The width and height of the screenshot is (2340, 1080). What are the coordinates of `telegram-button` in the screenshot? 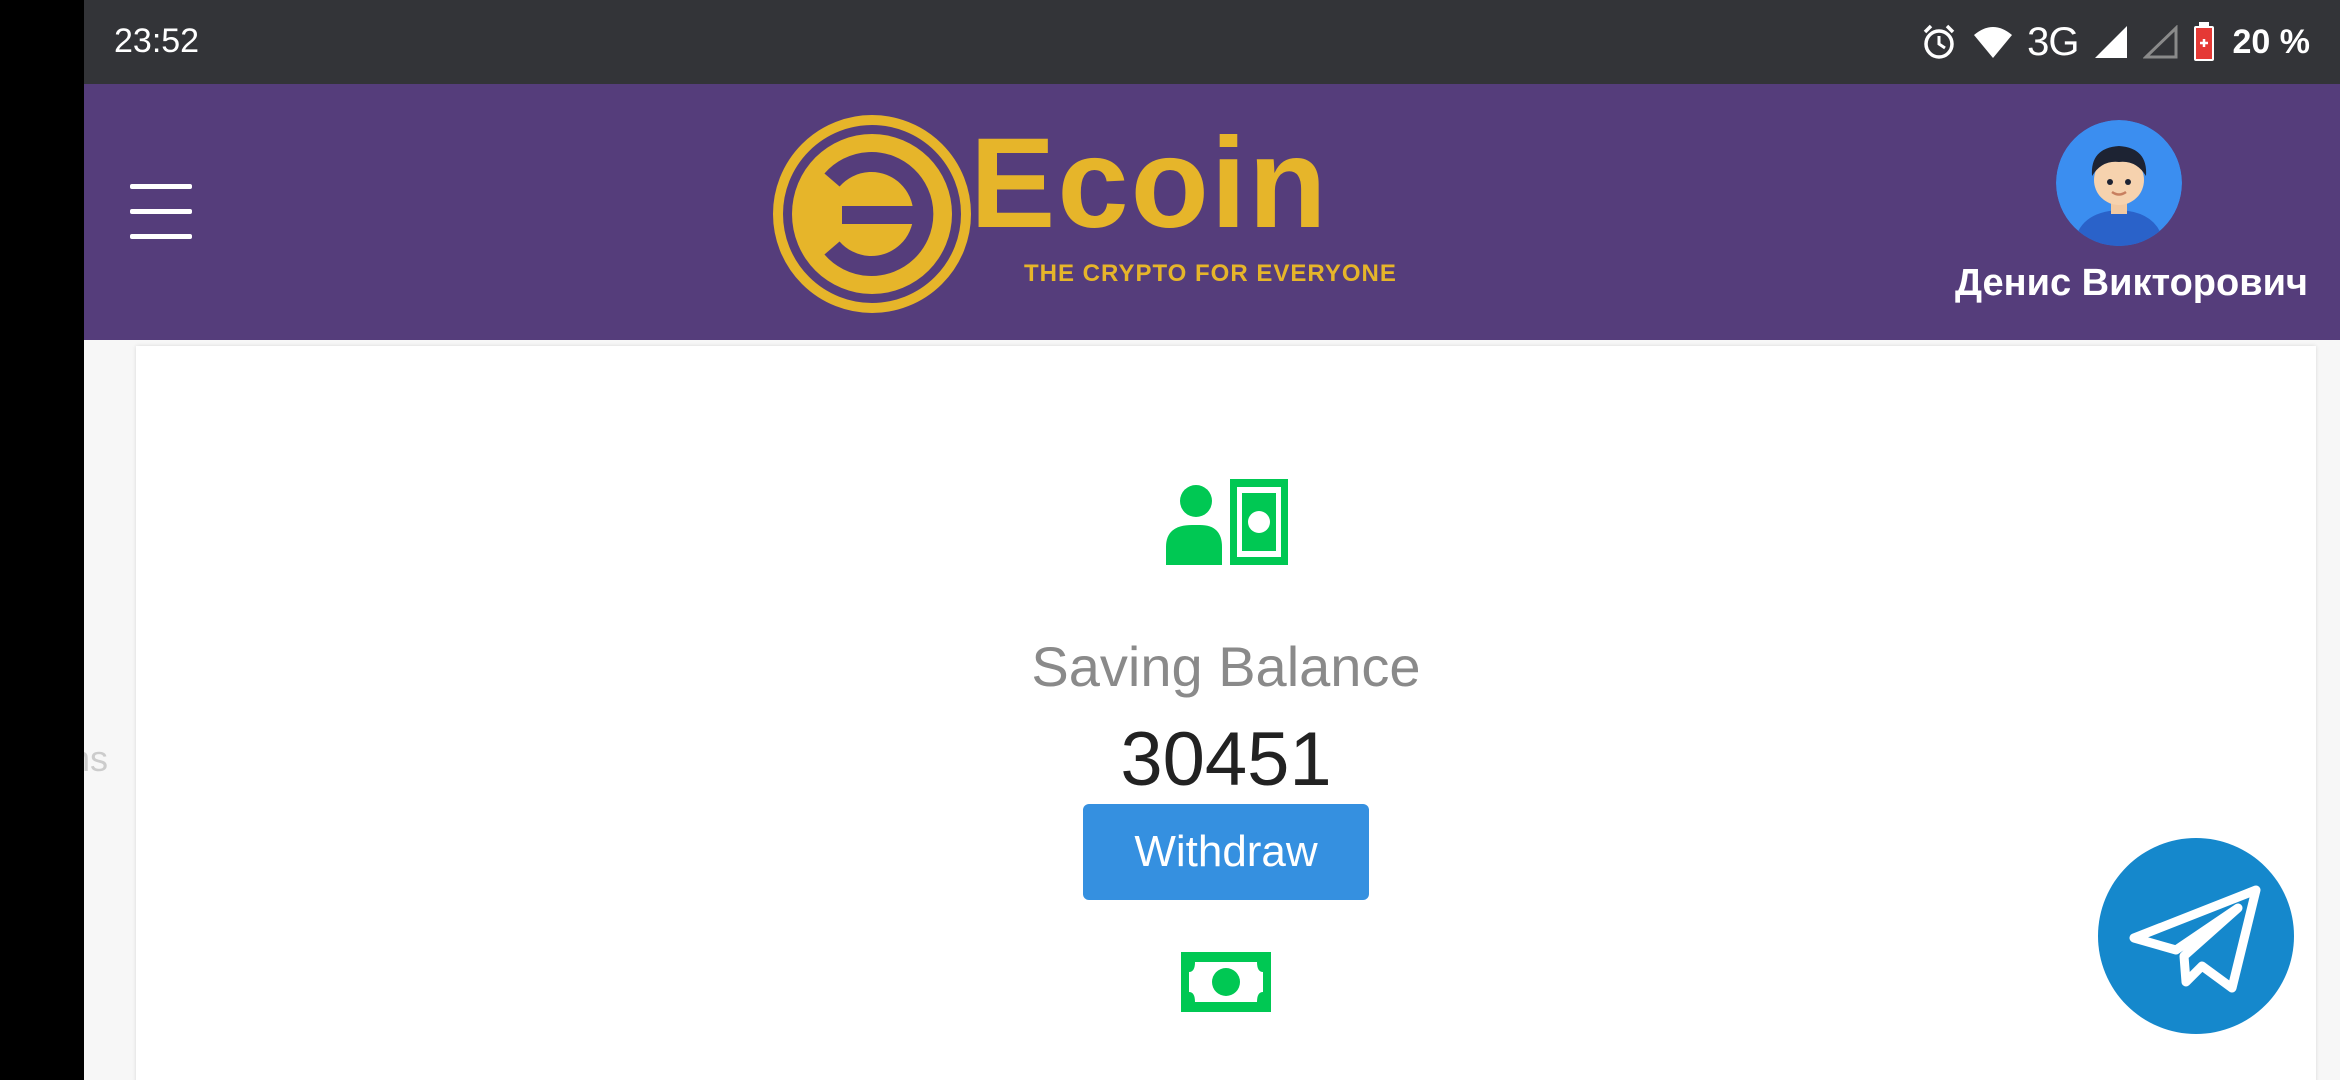 It's located at (2196, 936).